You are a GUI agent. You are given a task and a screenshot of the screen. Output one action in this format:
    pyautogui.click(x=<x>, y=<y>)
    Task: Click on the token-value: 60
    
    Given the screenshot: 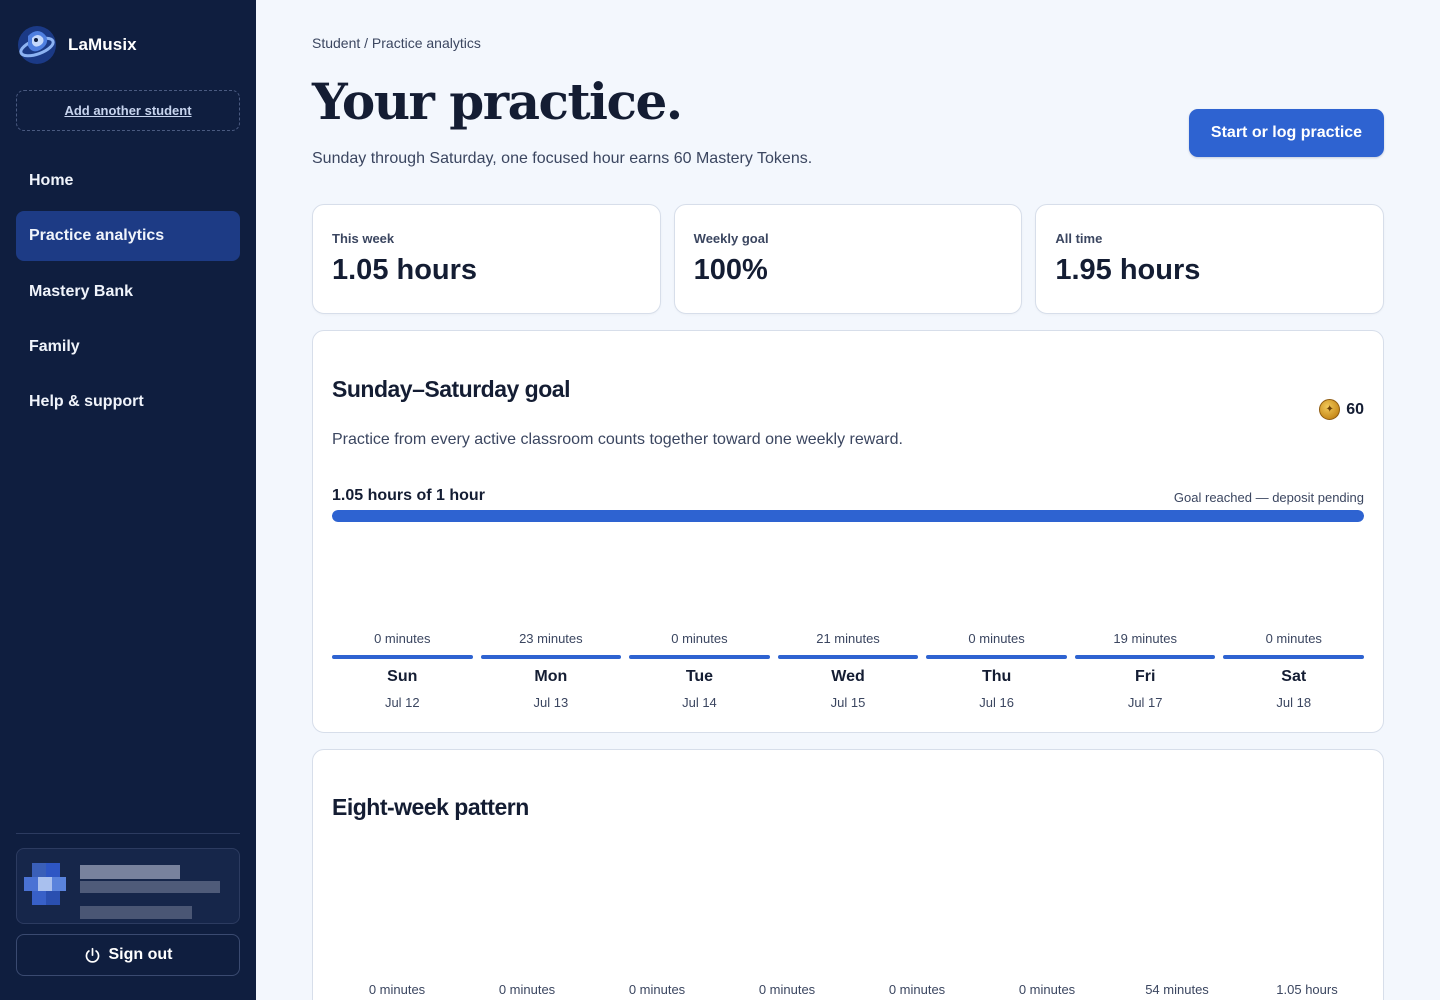 What is the action you would take?
    pyautogui.click(x=1355, y=409)
    